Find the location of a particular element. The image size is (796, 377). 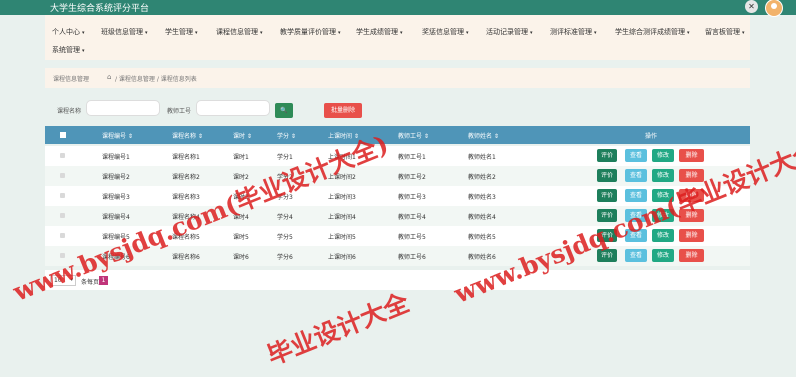

col-actions: 操作 is located at coordinates (651, 136).